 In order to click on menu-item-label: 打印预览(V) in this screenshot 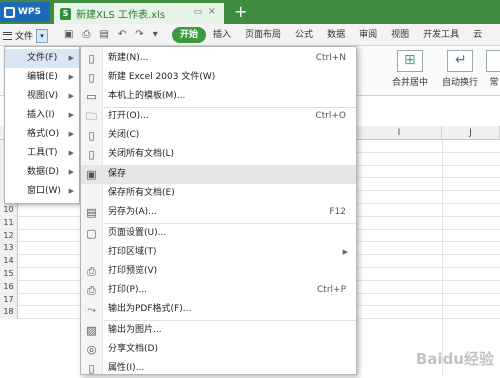, I will do `click(133, 271)`.